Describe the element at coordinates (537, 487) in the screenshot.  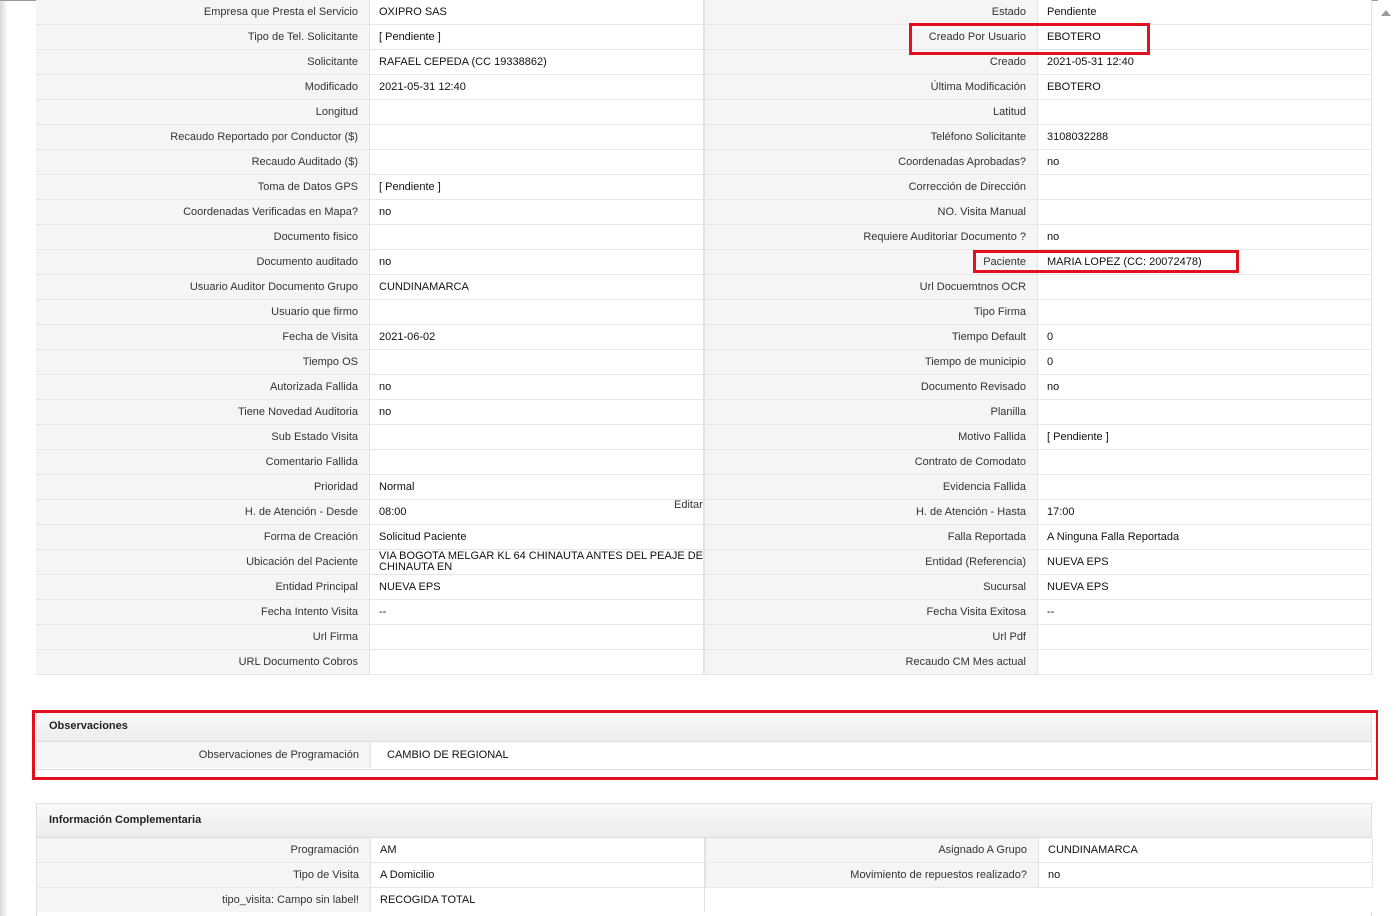
I see `field-value: Normal` at that location.